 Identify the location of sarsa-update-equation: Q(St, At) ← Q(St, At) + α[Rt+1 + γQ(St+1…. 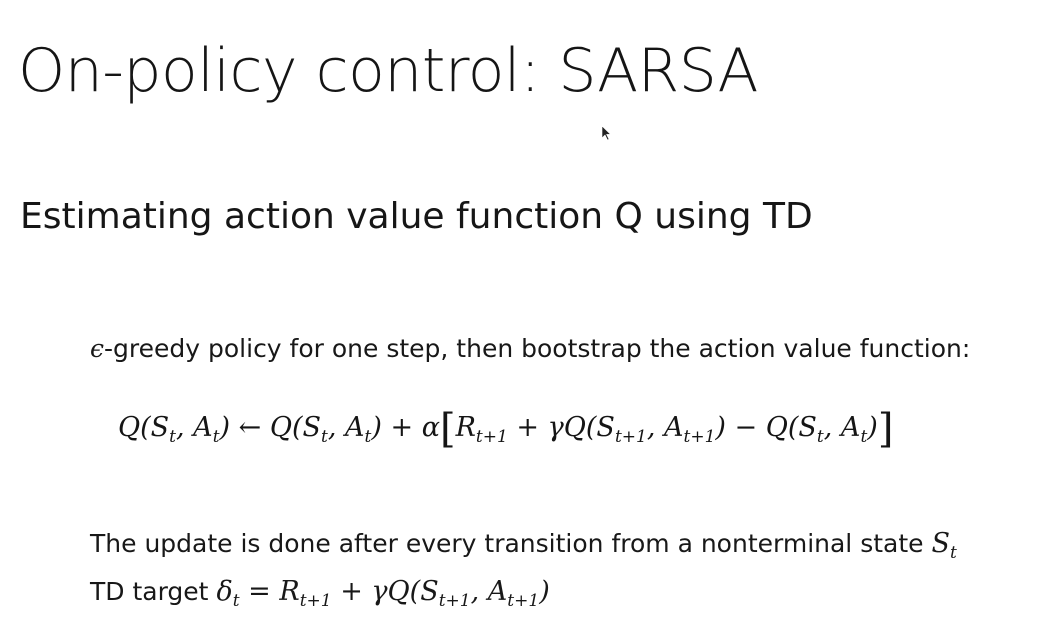
(506, 429).